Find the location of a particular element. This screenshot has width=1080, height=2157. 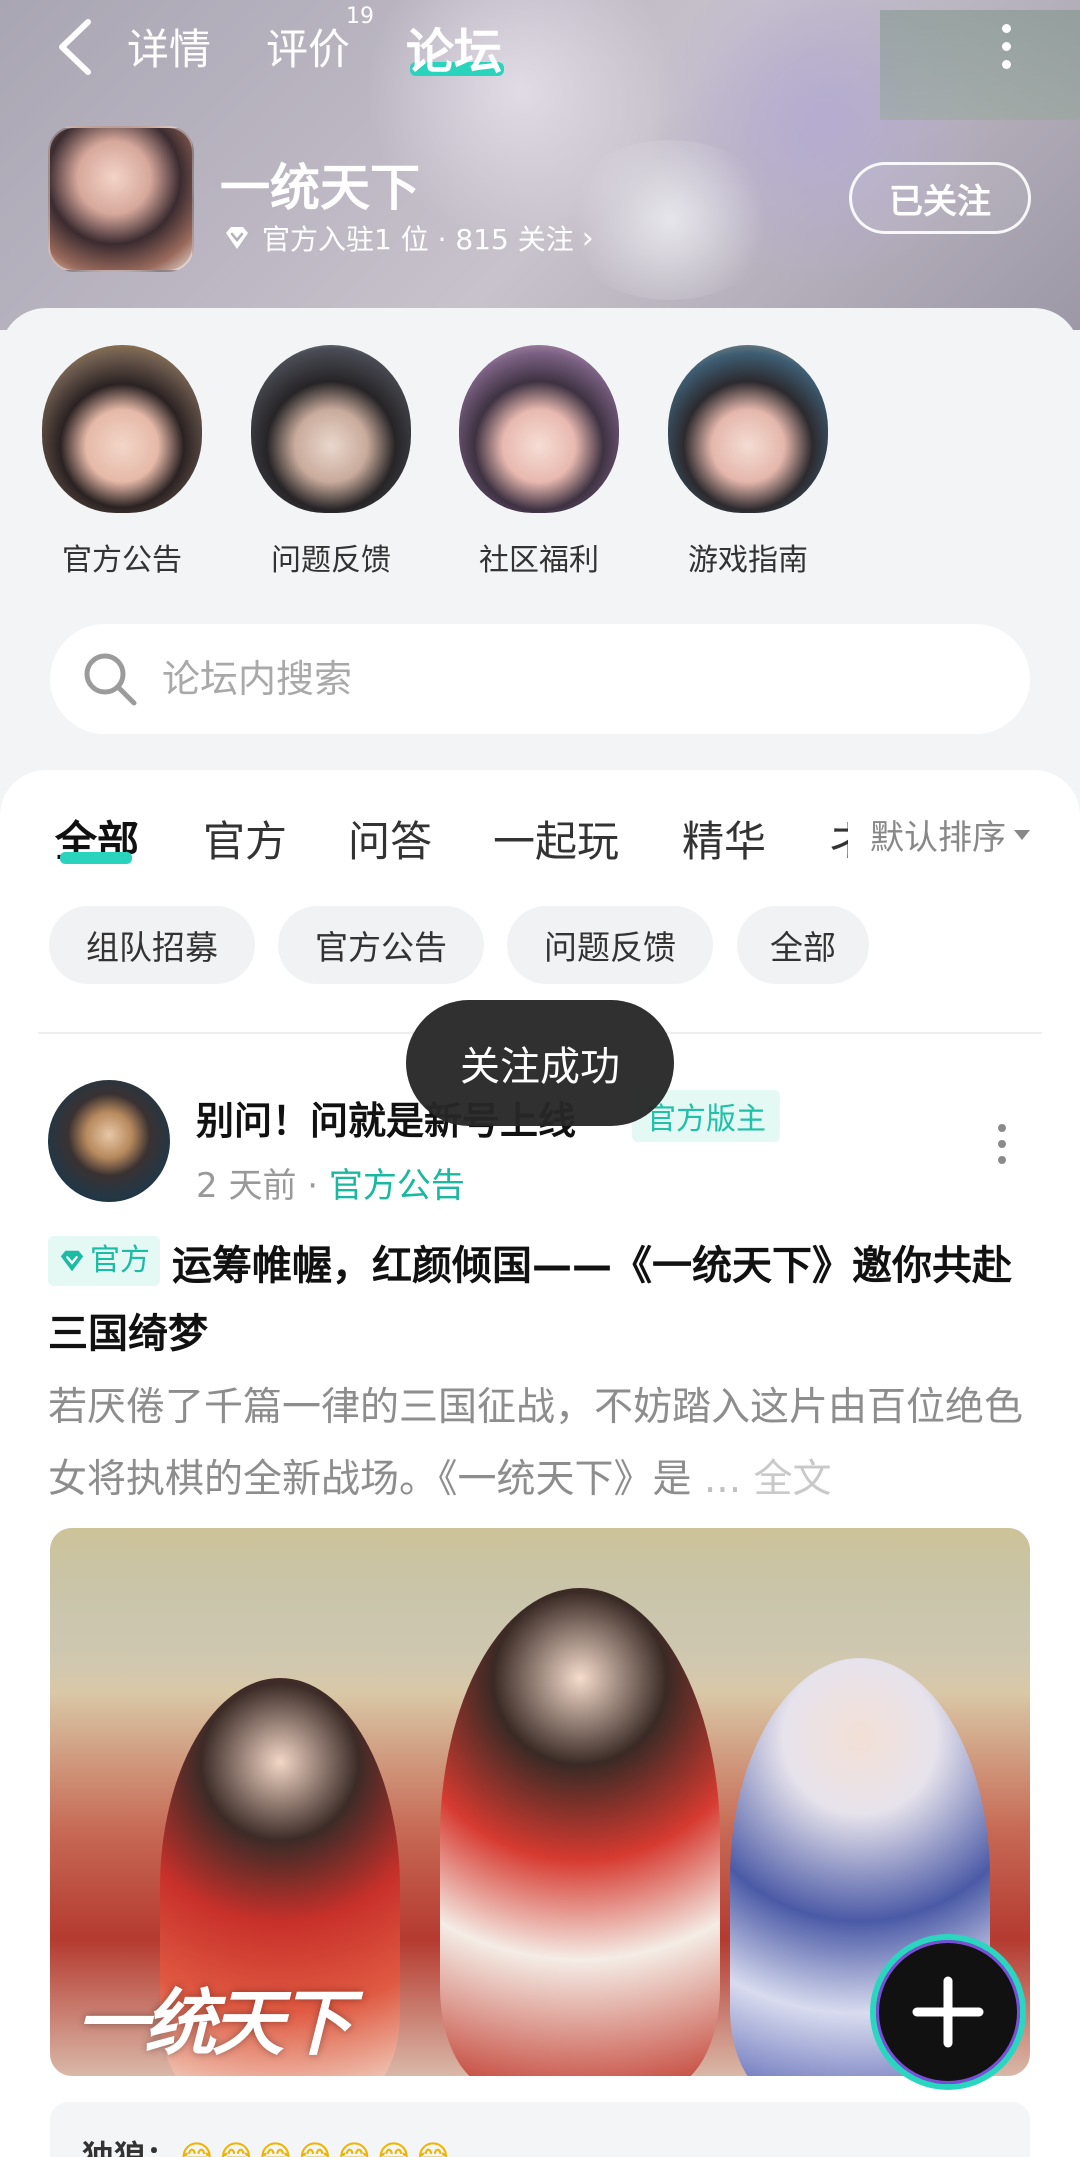

category-official-announcement: 官方公告 is located at coordinates (122, 461).